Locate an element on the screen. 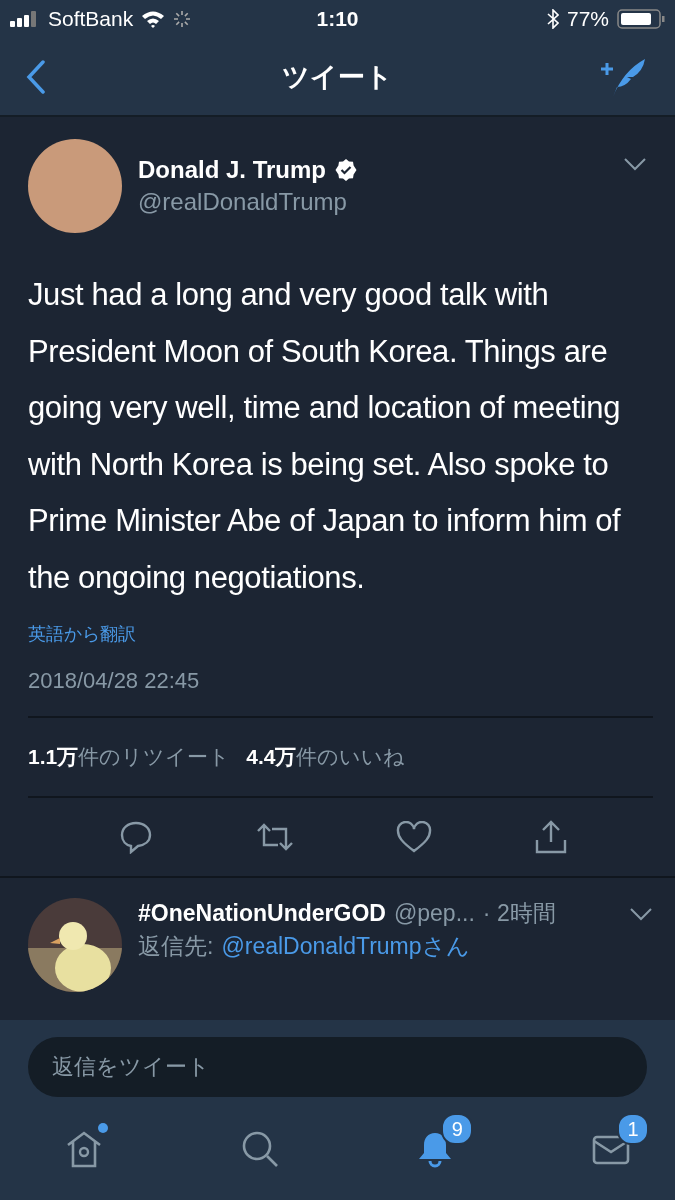  reply-user-name: #OneNationUnderGOD is located at coordinates (262, 913).